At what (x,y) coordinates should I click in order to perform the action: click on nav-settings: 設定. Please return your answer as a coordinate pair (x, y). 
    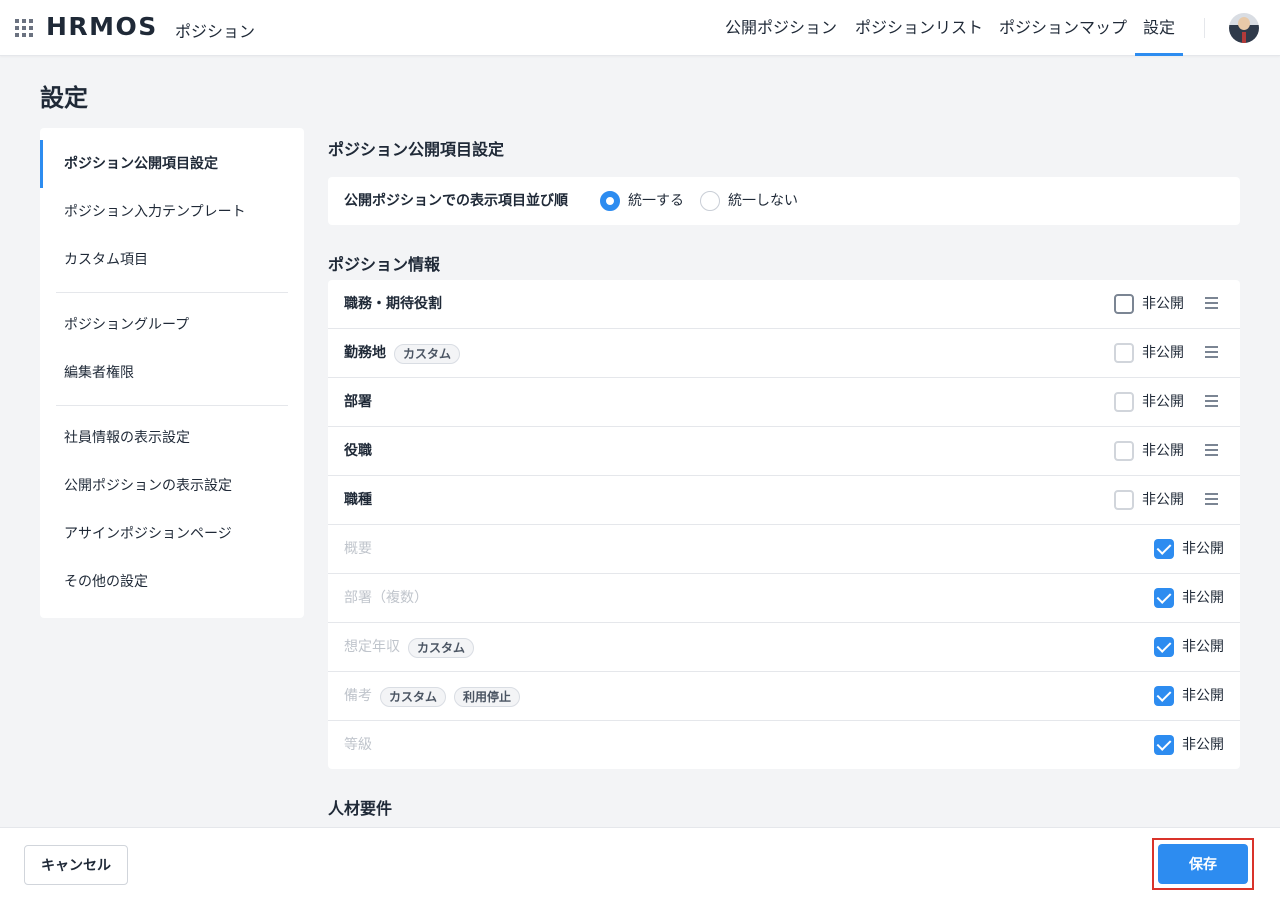
    Looking at the image, I should click on (1159, 28).